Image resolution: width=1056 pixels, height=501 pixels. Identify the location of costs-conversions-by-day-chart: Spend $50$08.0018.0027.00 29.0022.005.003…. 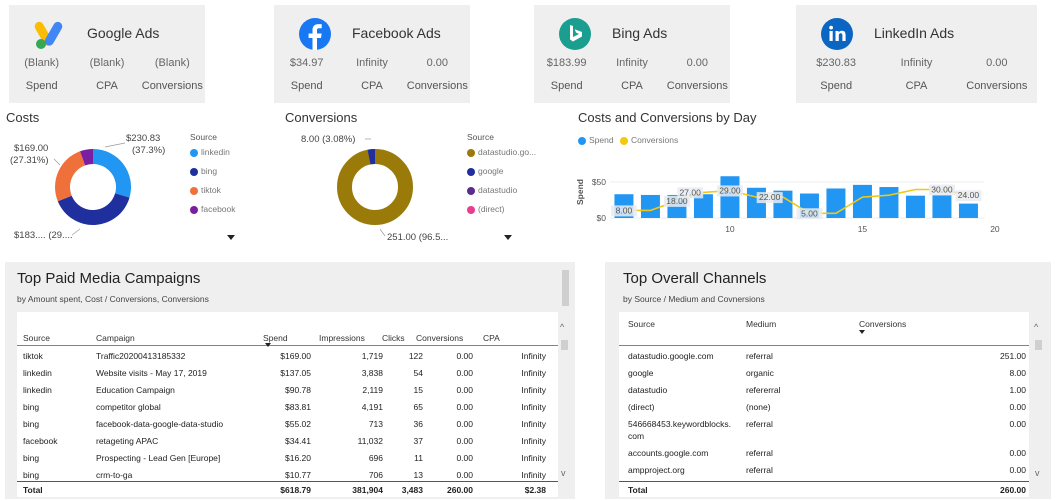
(792, 195).